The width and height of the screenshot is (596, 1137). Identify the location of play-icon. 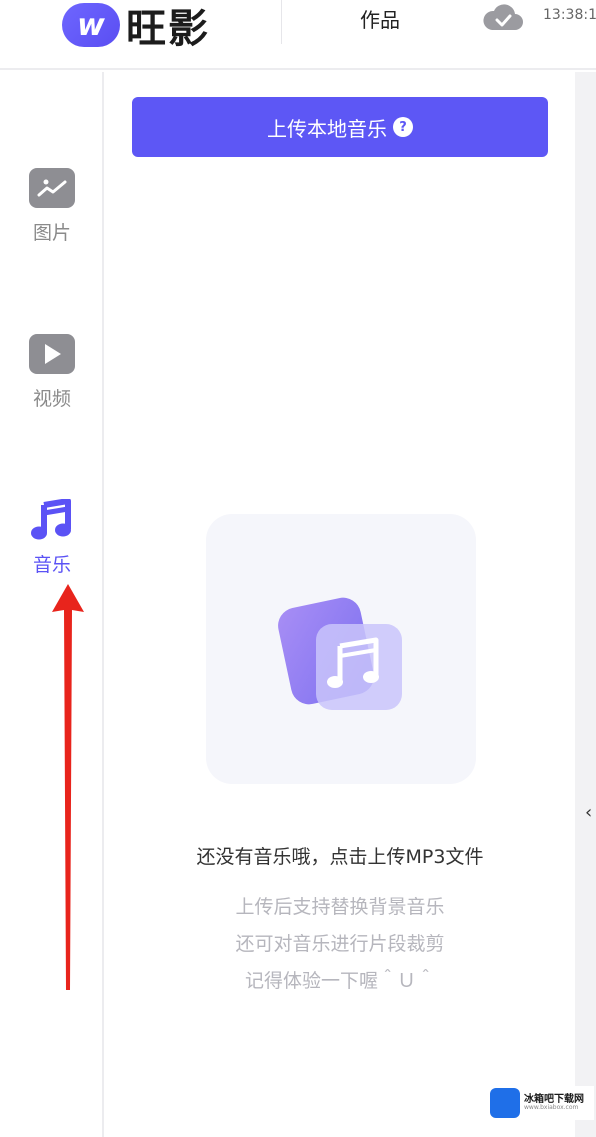
(52, 354).